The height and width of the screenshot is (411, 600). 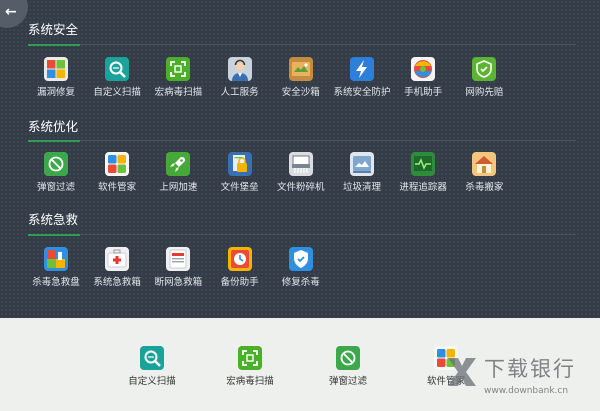 I want to click on quick-label: 软件管家, so click(x=445, y=381).